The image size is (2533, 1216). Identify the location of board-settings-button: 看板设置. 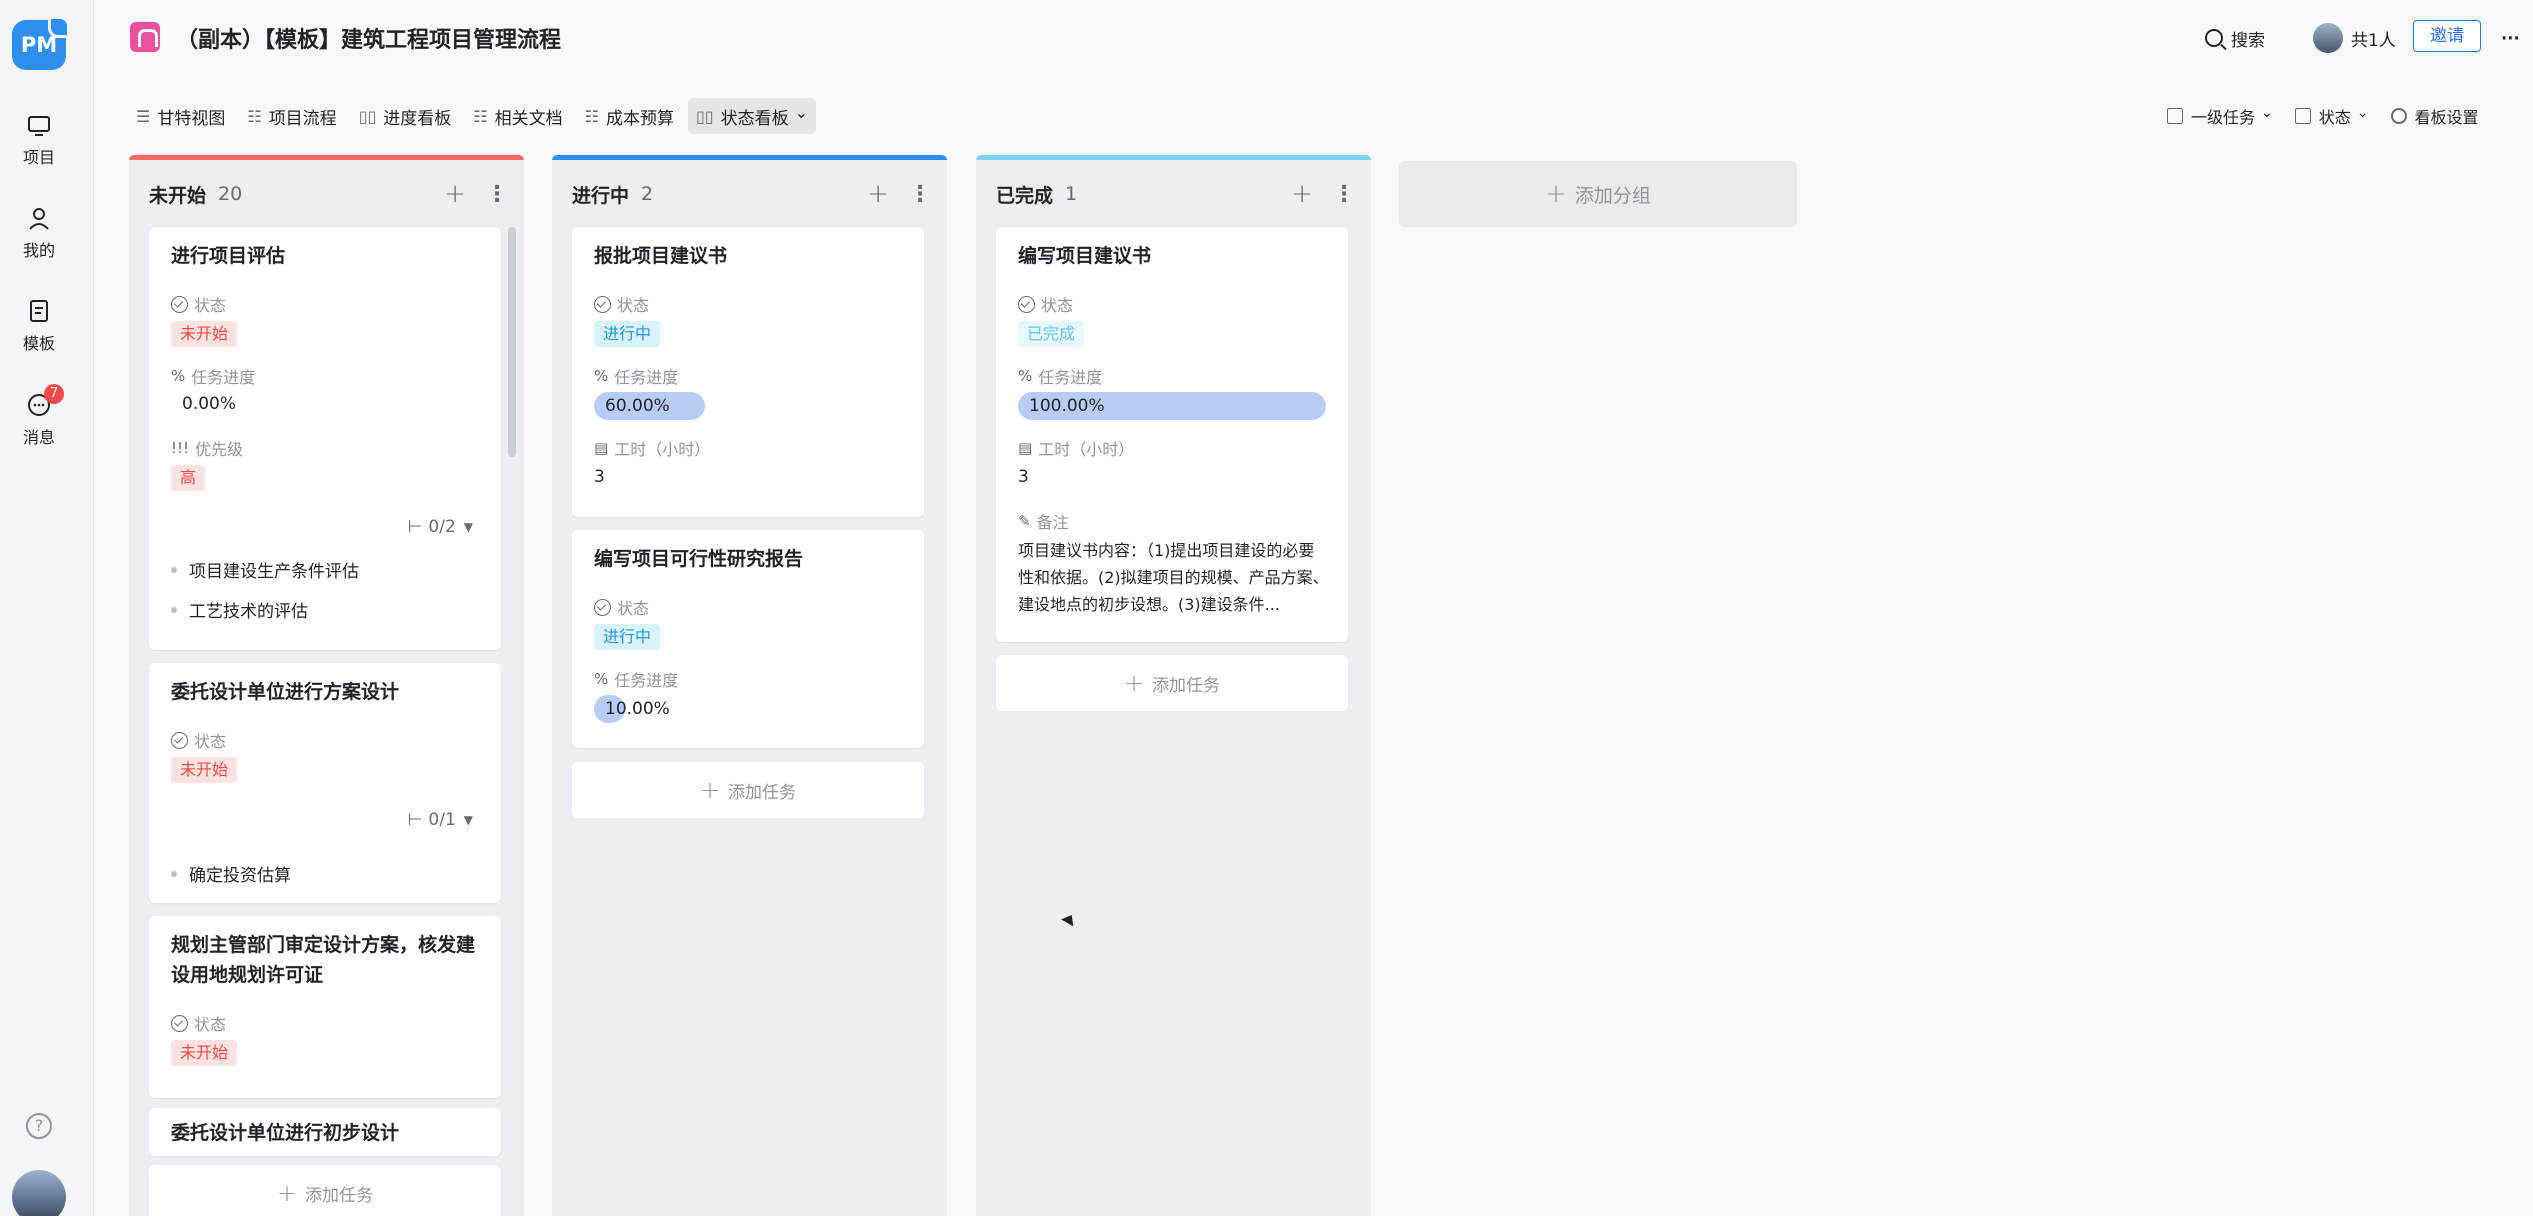
(2434, 116).